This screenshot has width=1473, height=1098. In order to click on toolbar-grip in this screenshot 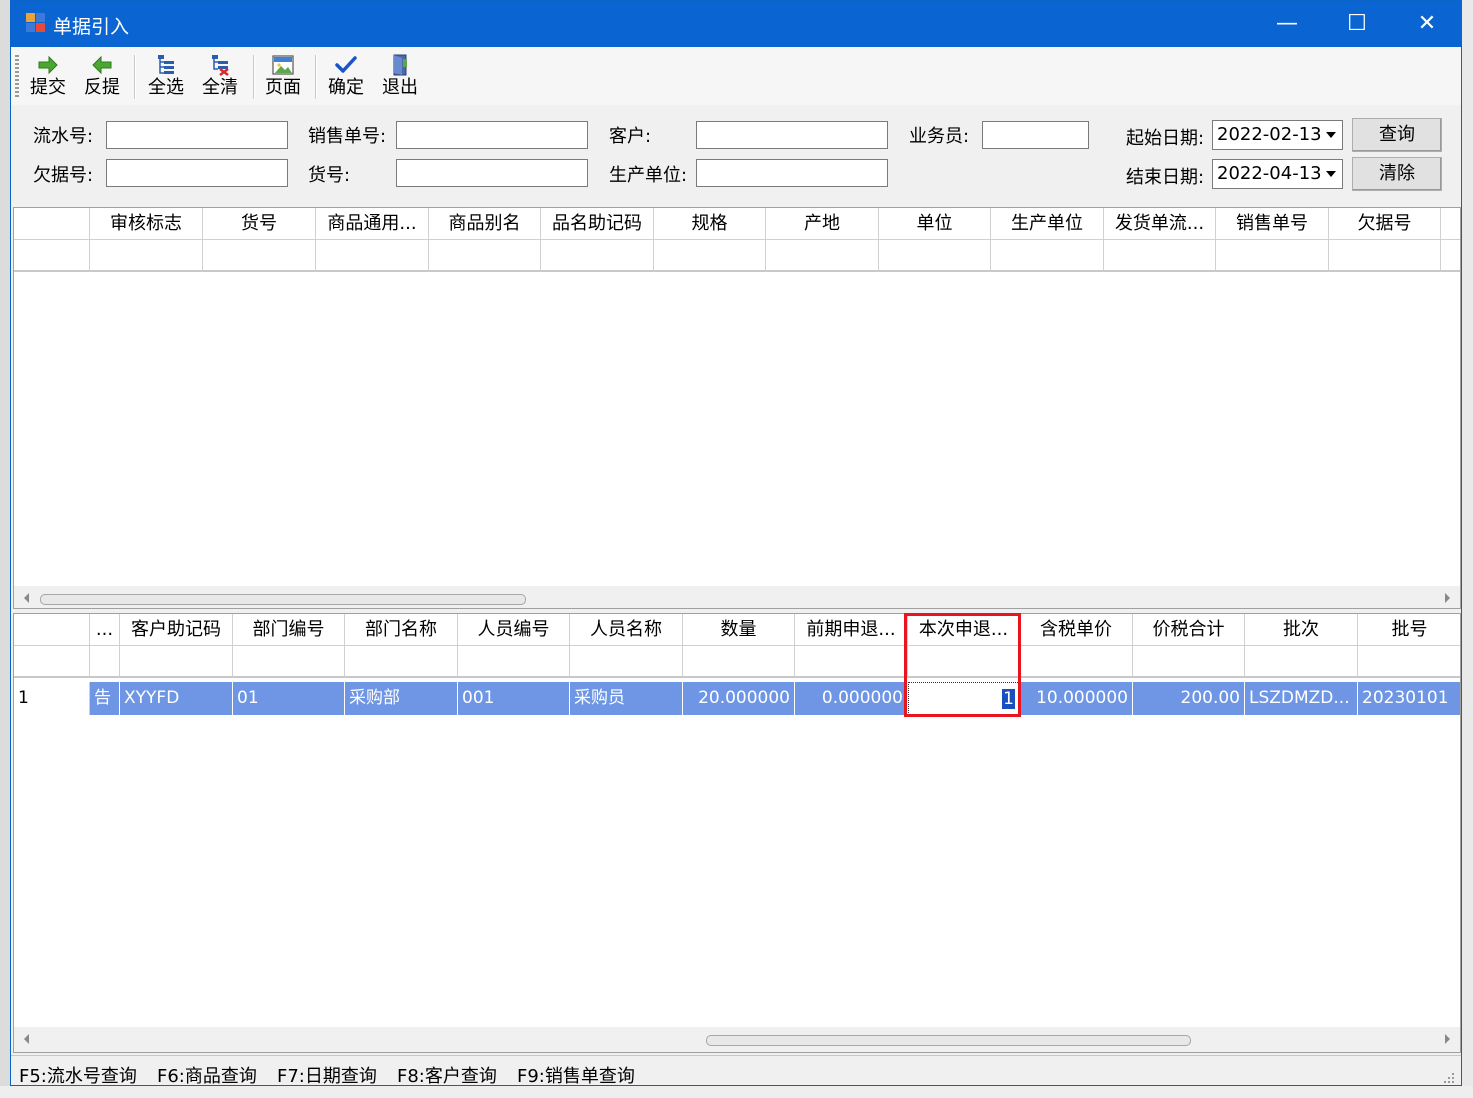, I will do `click(17, 77)`.